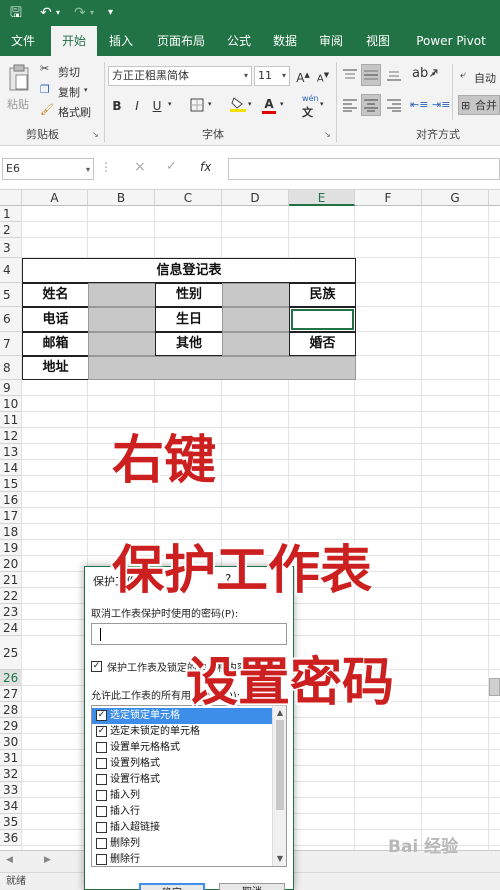 This screenshot has height=890, width=500. I want to click on increase-font-size-button: A▲, so click(303, 76).